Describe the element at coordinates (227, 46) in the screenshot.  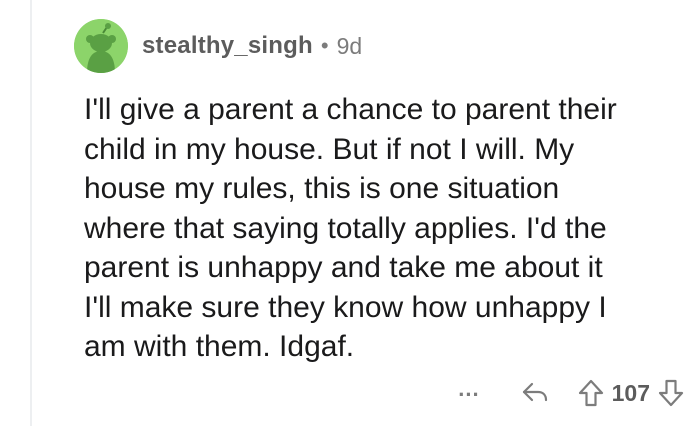
I see `username: stealthy_singh` at that location.